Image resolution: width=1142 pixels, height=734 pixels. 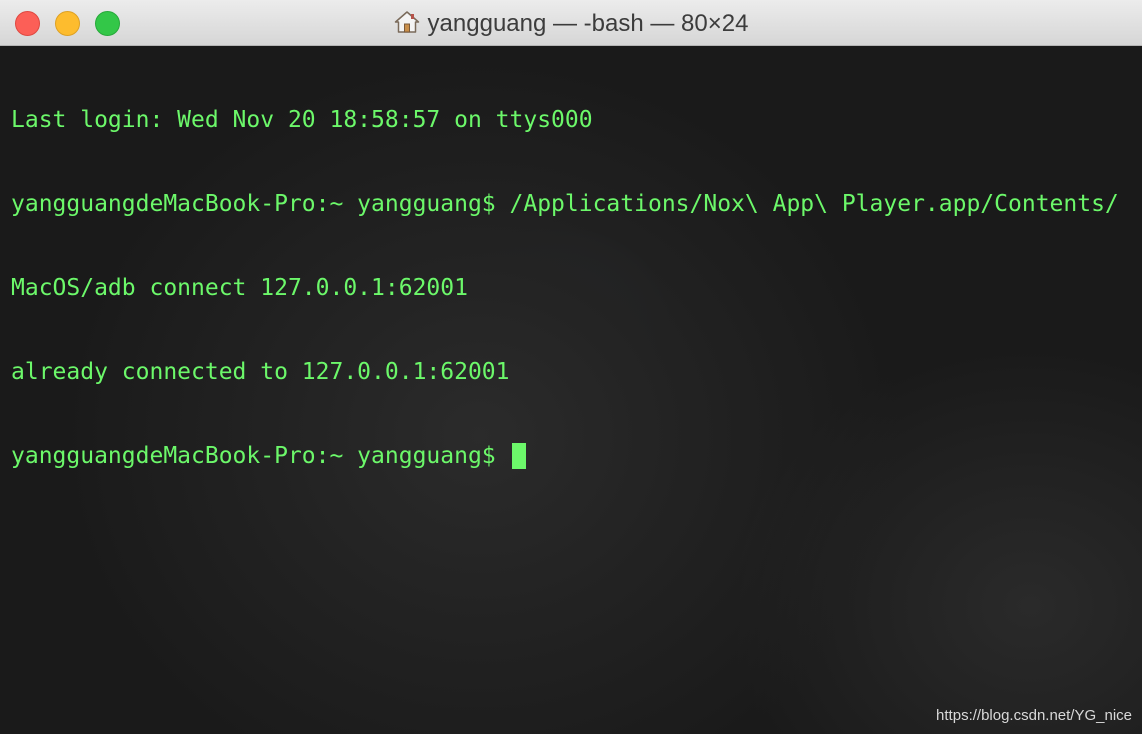 I want to click on window-title-container: yangguang — -bash — 80×24, so click(x=571, y=25).